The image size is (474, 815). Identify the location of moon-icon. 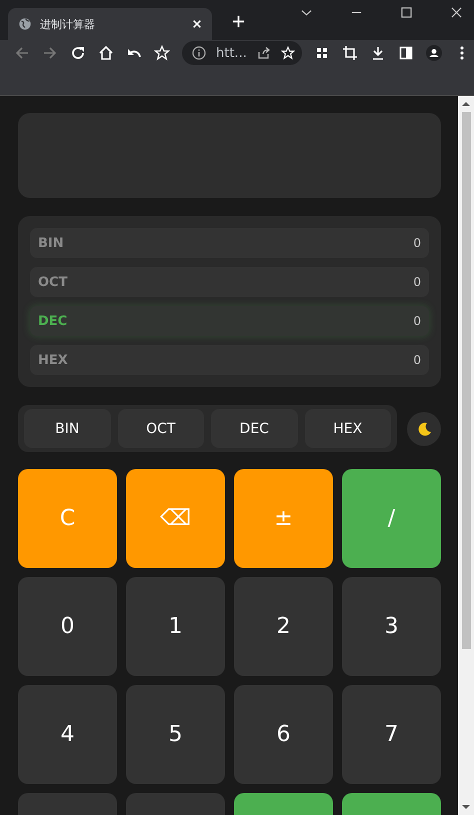
(424, 428).